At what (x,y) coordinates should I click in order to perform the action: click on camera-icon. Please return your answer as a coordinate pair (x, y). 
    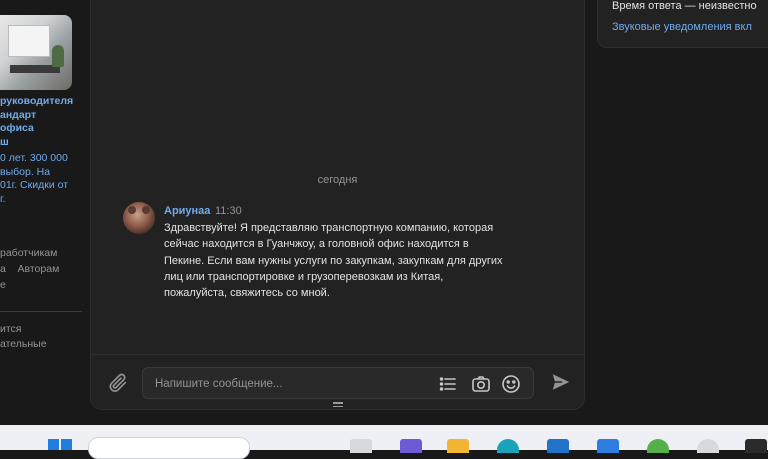
    Looking at the image, I should click on (481, 384).